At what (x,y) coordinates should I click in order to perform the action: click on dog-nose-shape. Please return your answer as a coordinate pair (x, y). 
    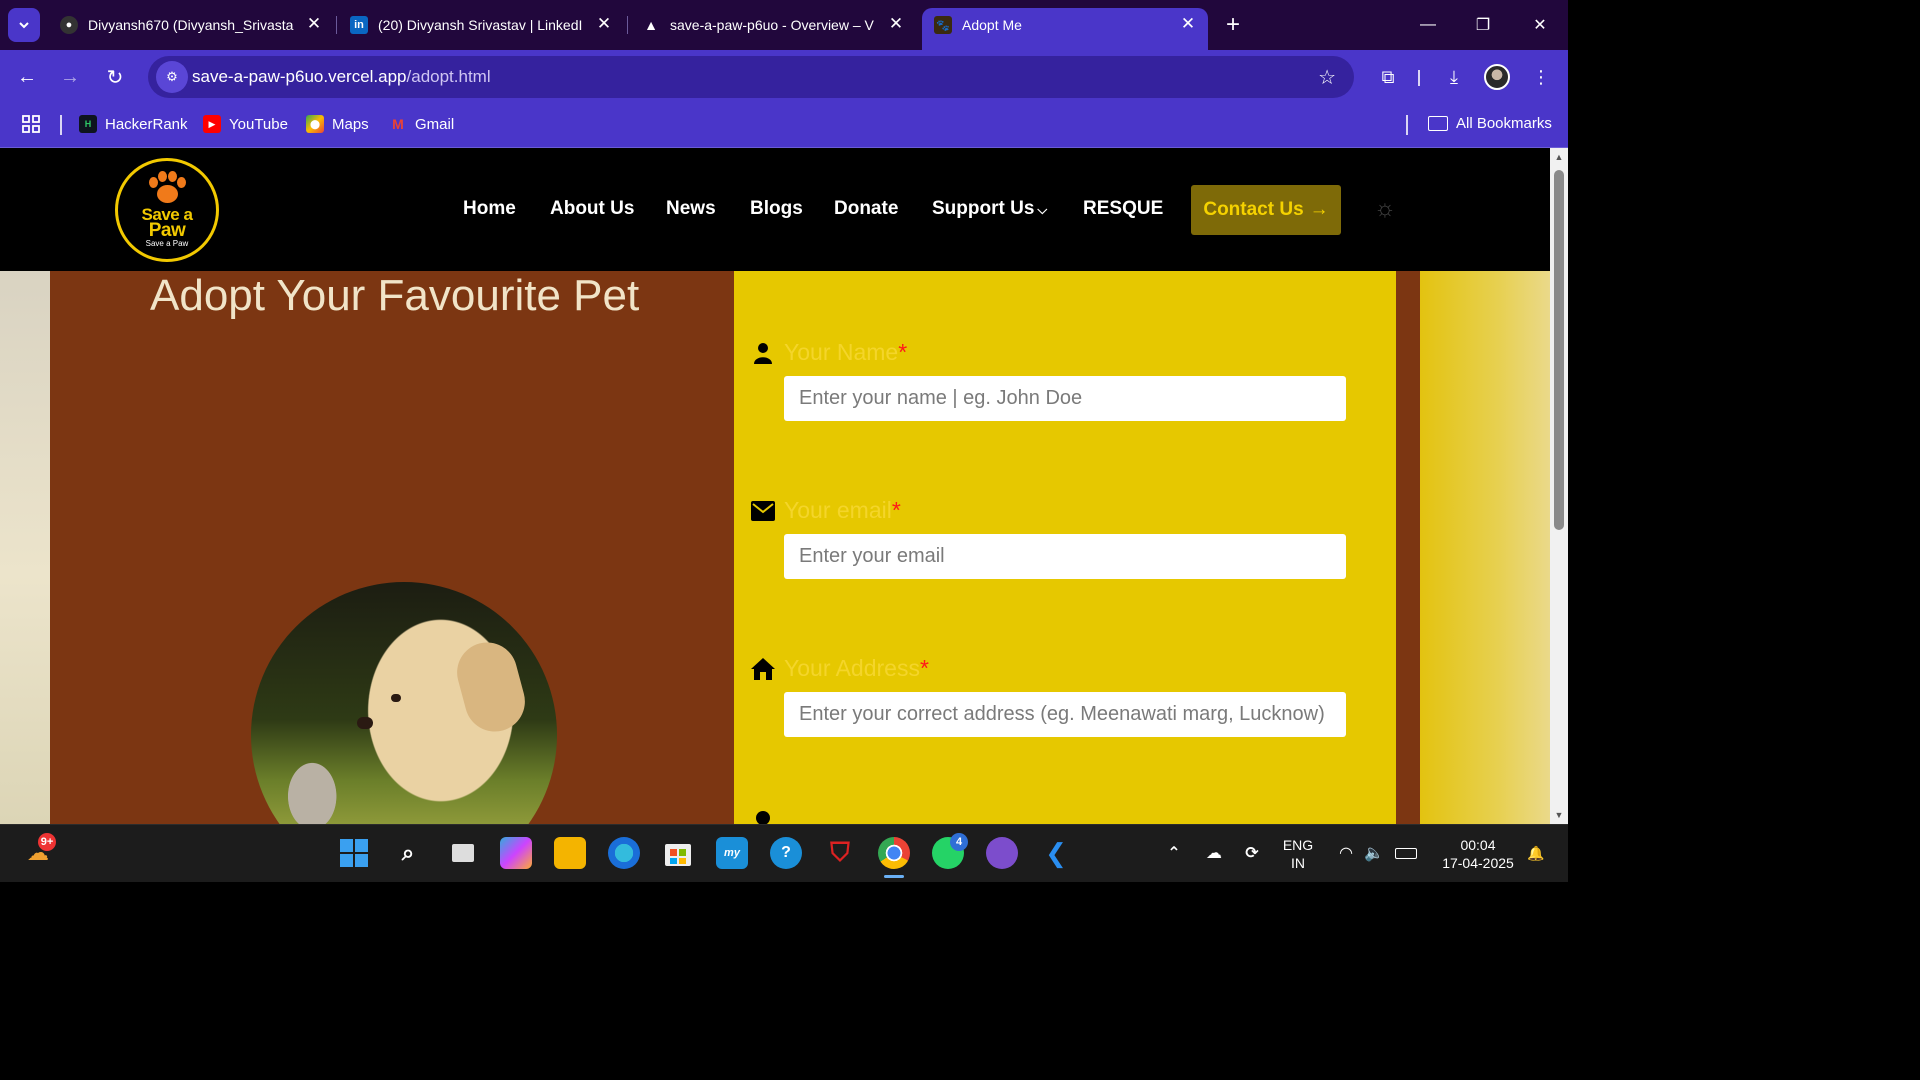
    Looking at the image, I should click on (365, 723).